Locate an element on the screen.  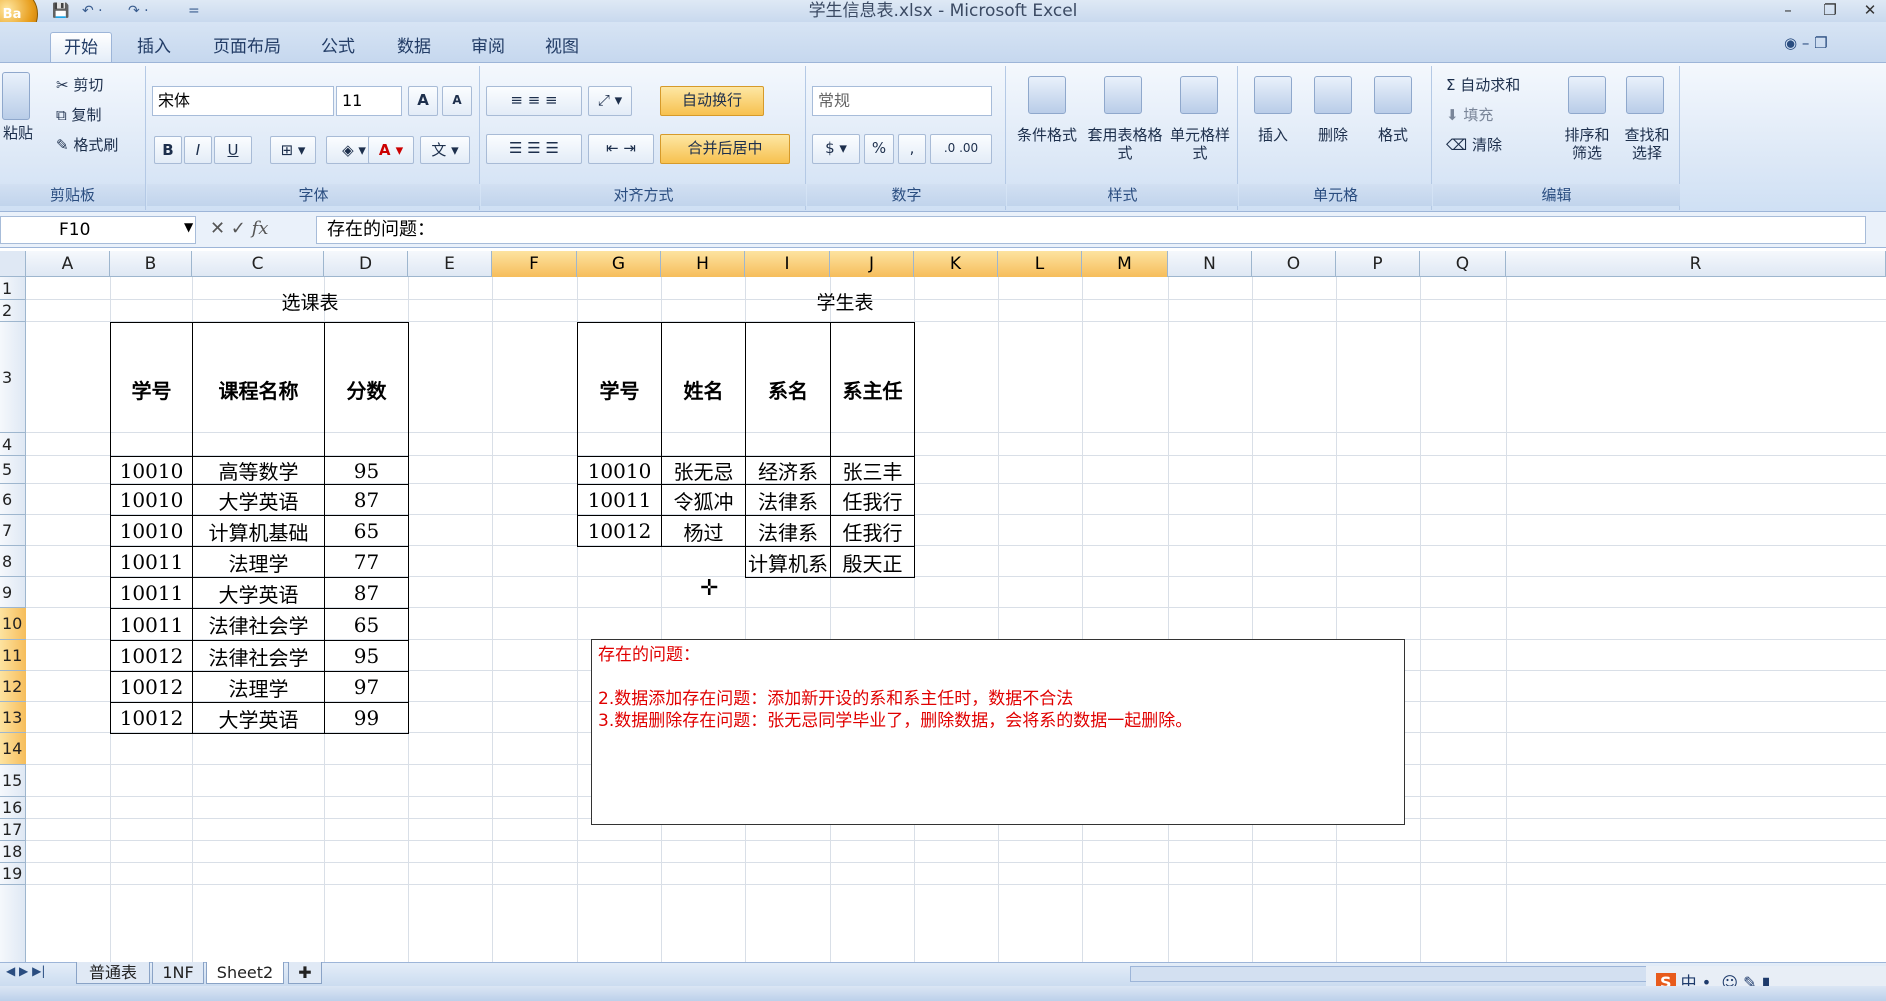
help-icon: ◉ – ❐ is located at coordinates (1829, 45).